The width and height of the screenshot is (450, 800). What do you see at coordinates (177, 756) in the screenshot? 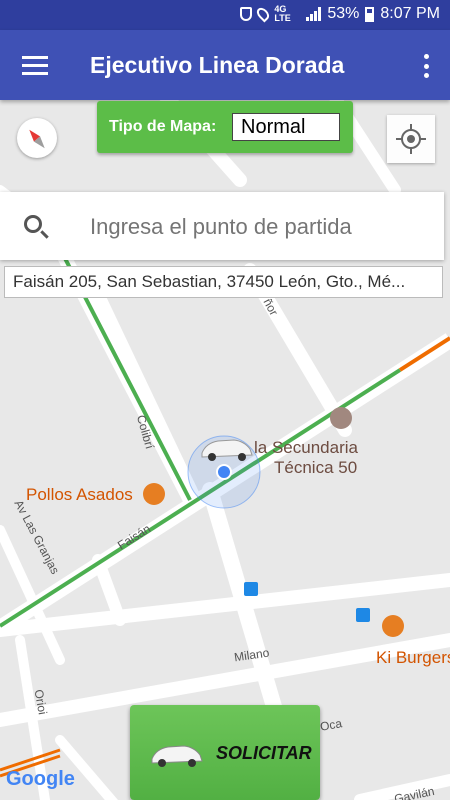
I see `car-icon` at bounding box center [177, 756].